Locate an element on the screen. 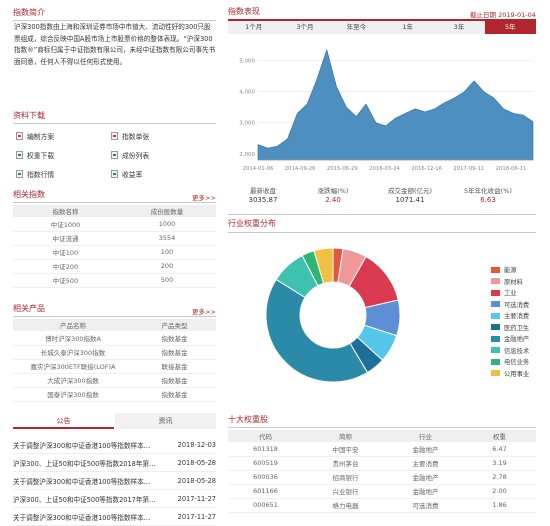 Image resolution: width=550 pixels, height=526 pixels. legend-label: 原材料 is located at coordinates (513, 282).